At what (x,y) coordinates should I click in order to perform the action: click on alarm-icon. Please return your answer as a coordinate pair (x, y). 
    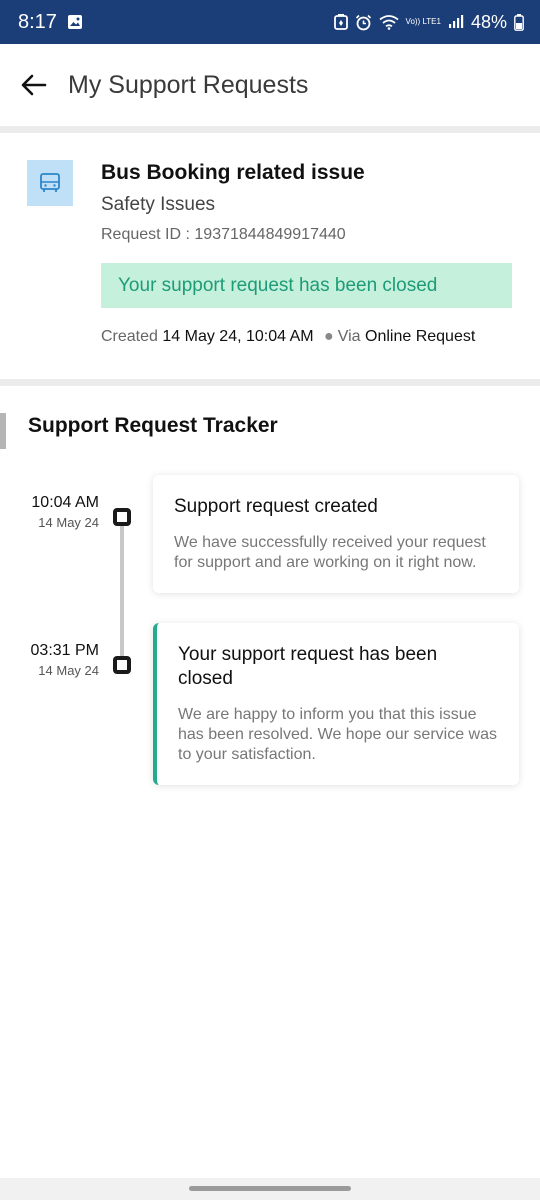
    Looking at the image, I should click on (363, 22).